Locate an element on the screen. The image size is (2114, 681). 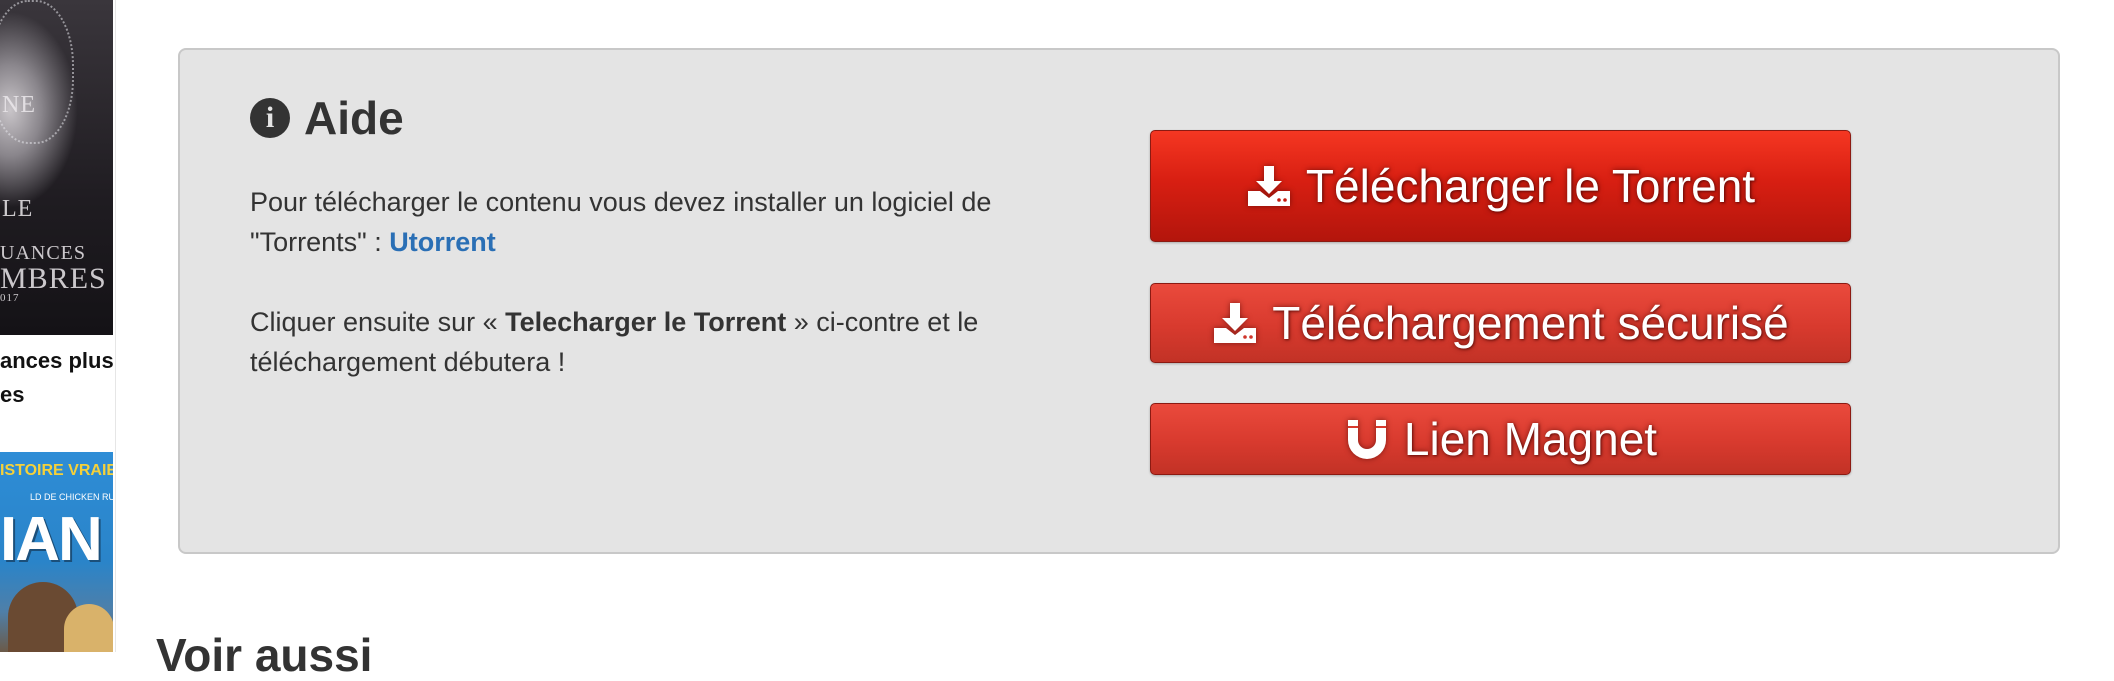
sidebar-movie-title-line: ances plus is located at coordinates (57, 360).